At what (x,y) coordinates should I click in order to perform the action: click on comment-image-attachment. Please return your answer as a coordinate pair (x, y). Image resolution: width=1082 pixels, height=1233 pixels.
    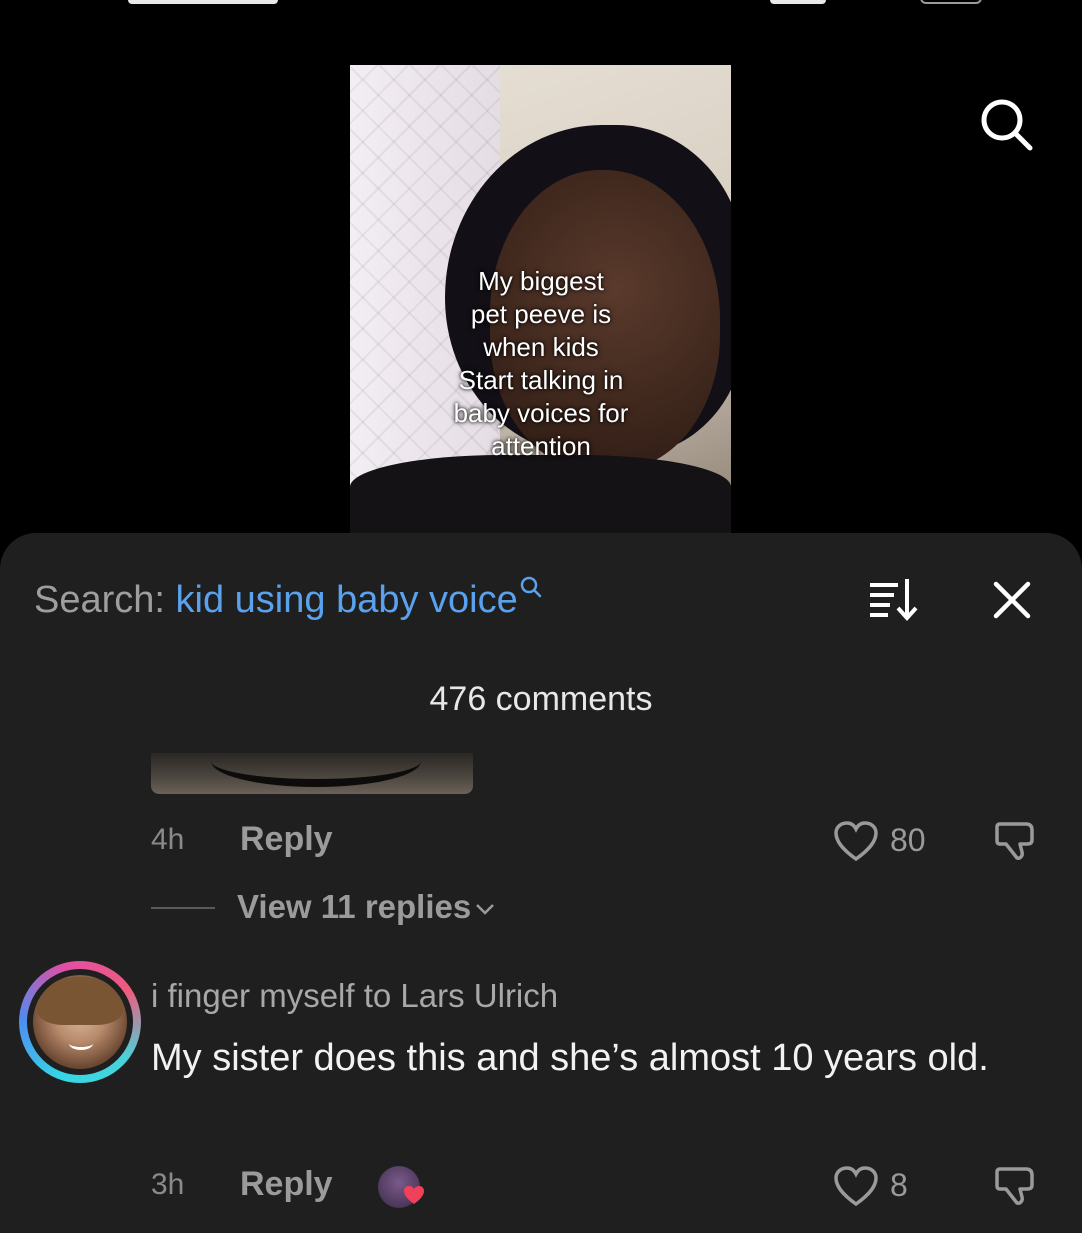
    Looking at the image, I should click on (312, 773).